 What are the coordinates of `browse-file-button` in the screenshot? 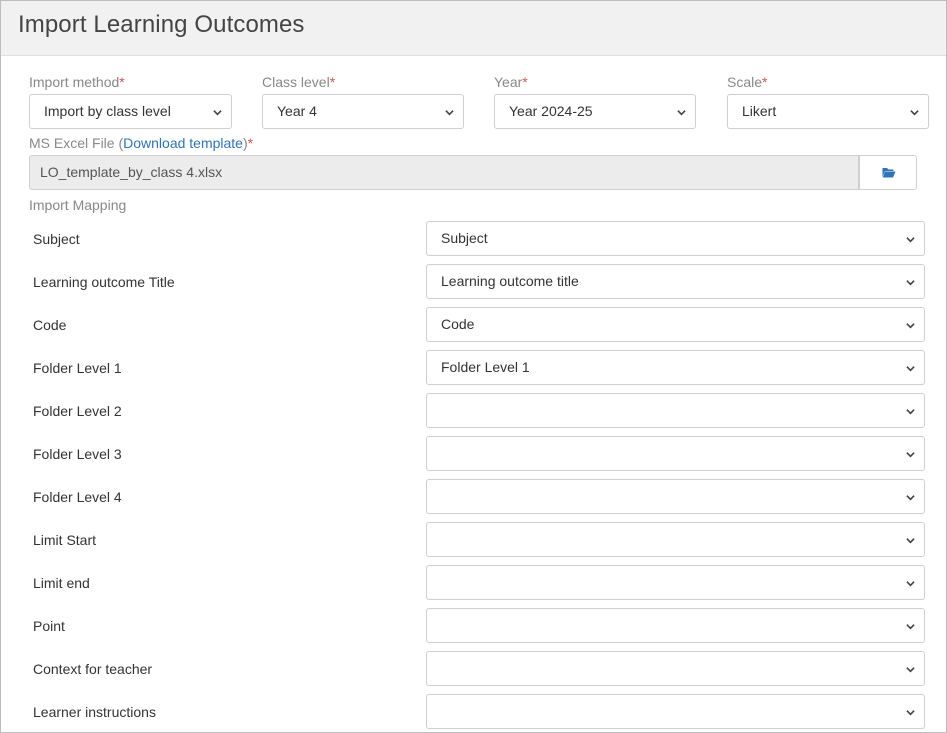 It's located at (888, 172).